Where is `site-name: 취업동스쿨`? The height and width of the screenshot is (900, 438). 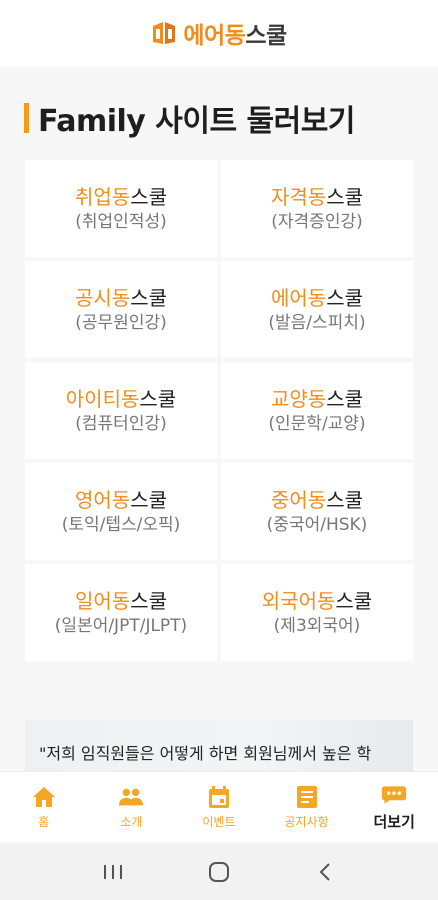
site-name: 취업동스쿨 is located at coordinates (120, 196).